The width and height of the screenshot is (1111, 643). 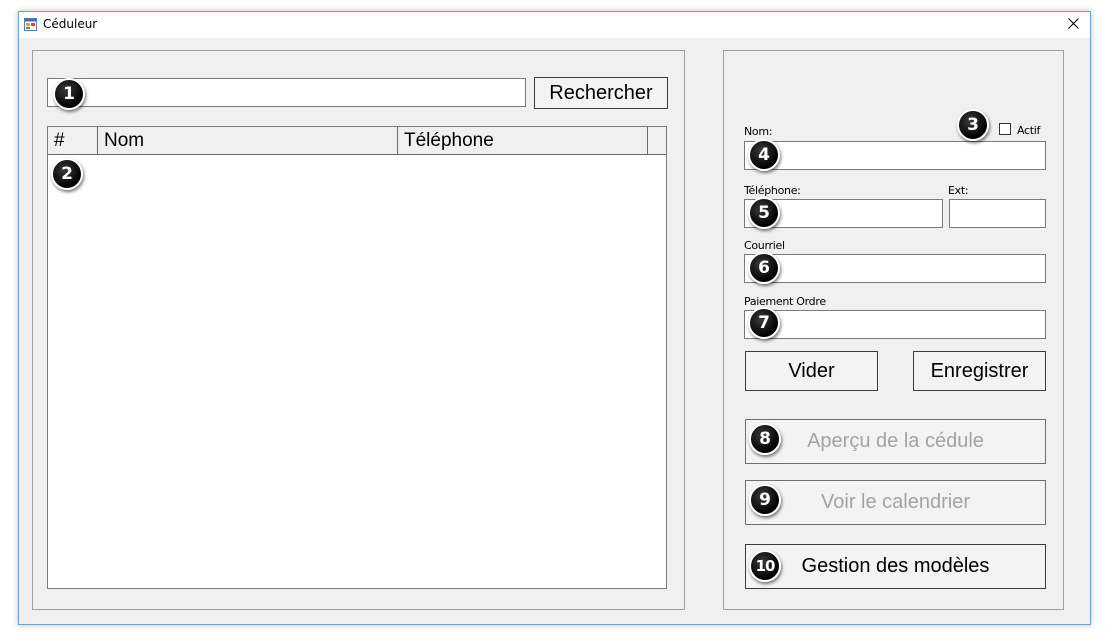 I want to click on callout-badge-8: 8, so click(x=765, y=439).